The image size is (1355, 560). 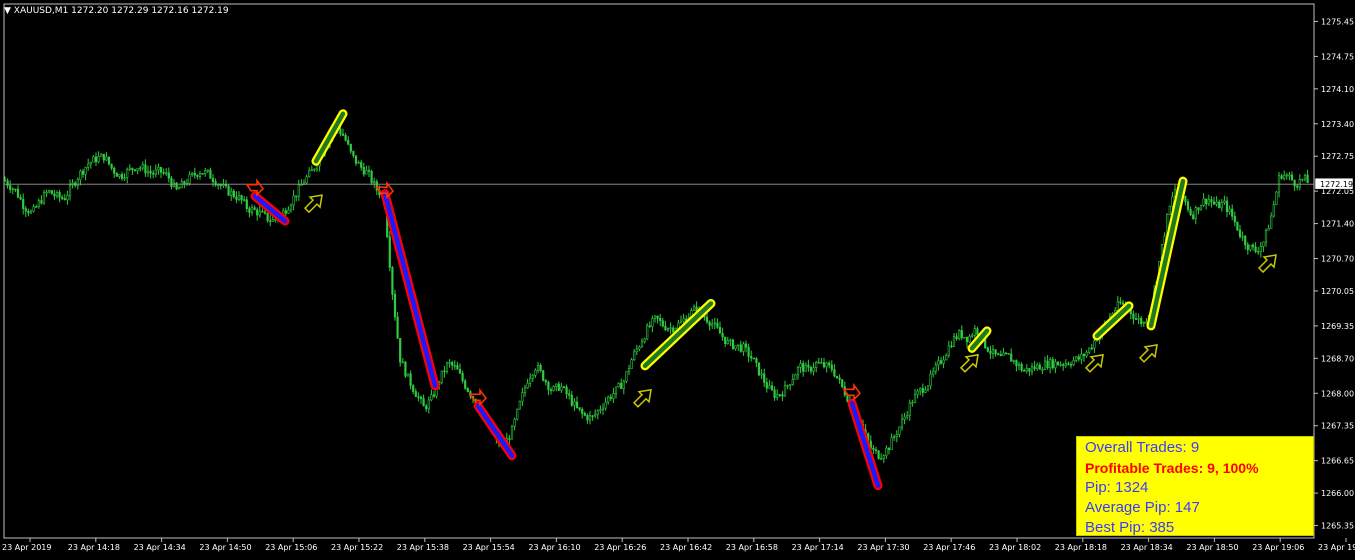 I want to click on symbol-label: XAUUSD,M1, so click(x=41, y=11).